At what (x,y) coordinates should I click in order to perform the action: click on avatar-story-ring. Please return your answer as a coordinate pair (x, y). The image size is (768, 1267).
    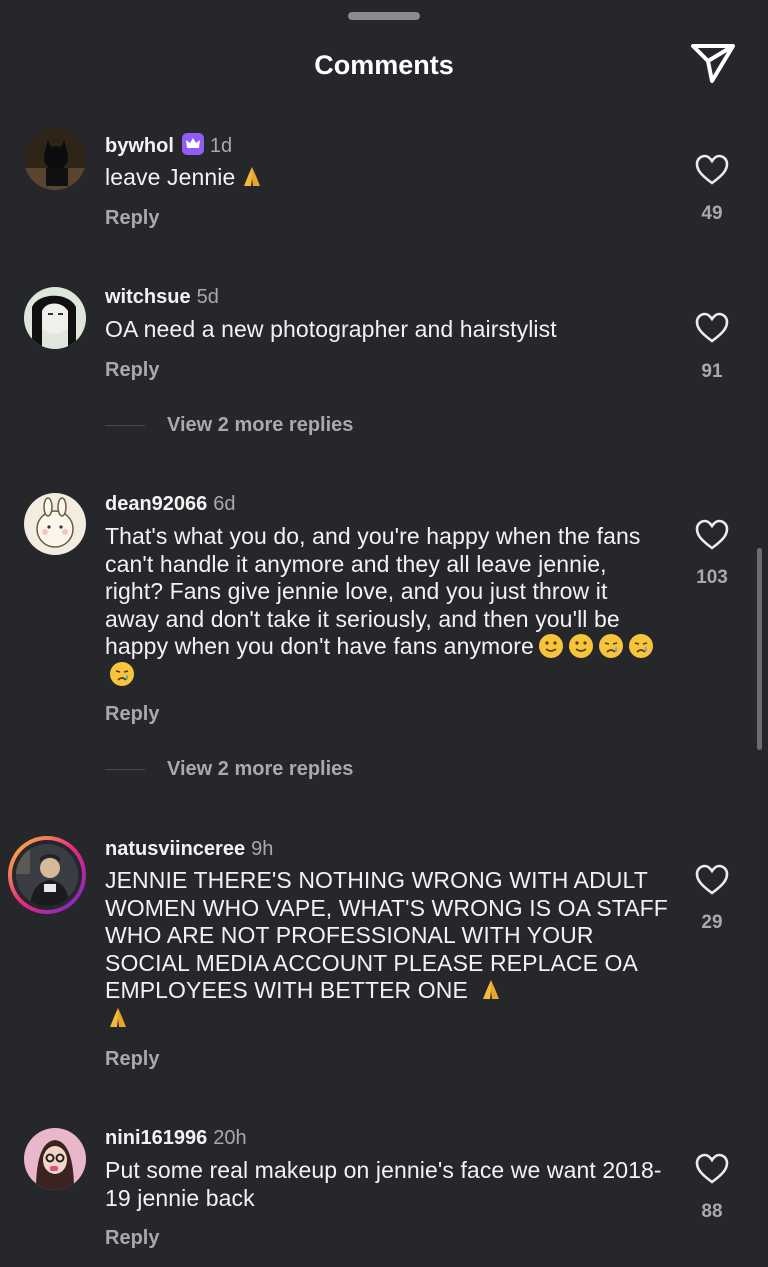
    Looking at the image, I should click on (47, 875).